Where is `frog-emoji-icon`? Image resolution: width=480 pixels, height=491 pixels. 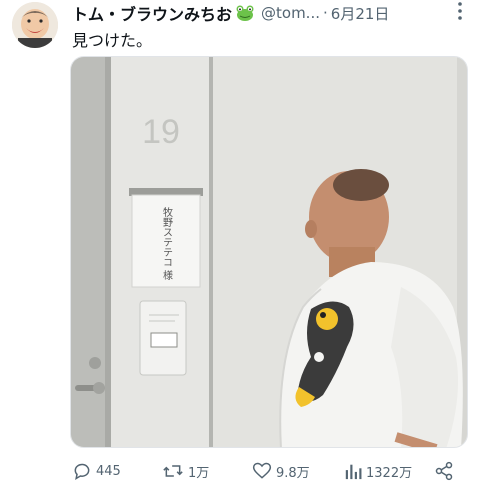
frog-emoji-icon is located at coordinates (245, 13).